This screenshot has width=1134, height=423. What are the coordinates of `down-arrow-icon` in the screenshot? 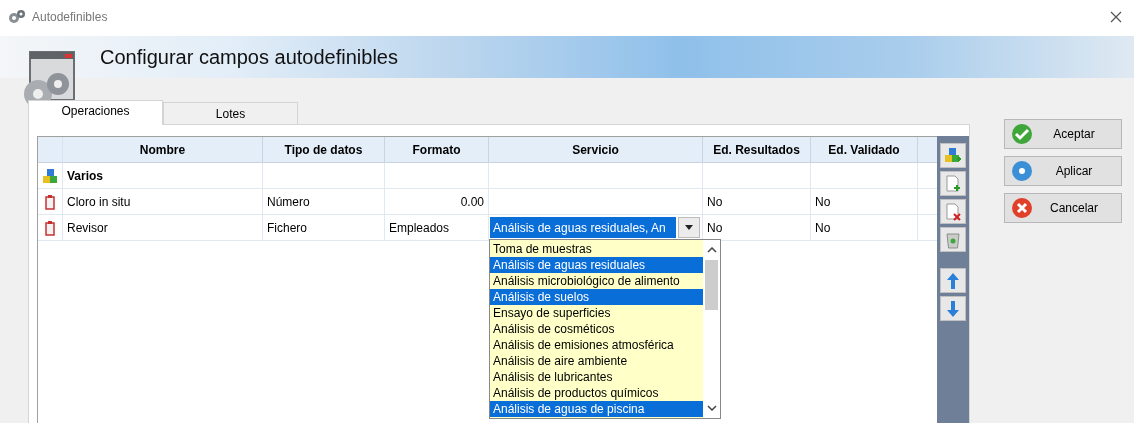 It's located at (953, 308).